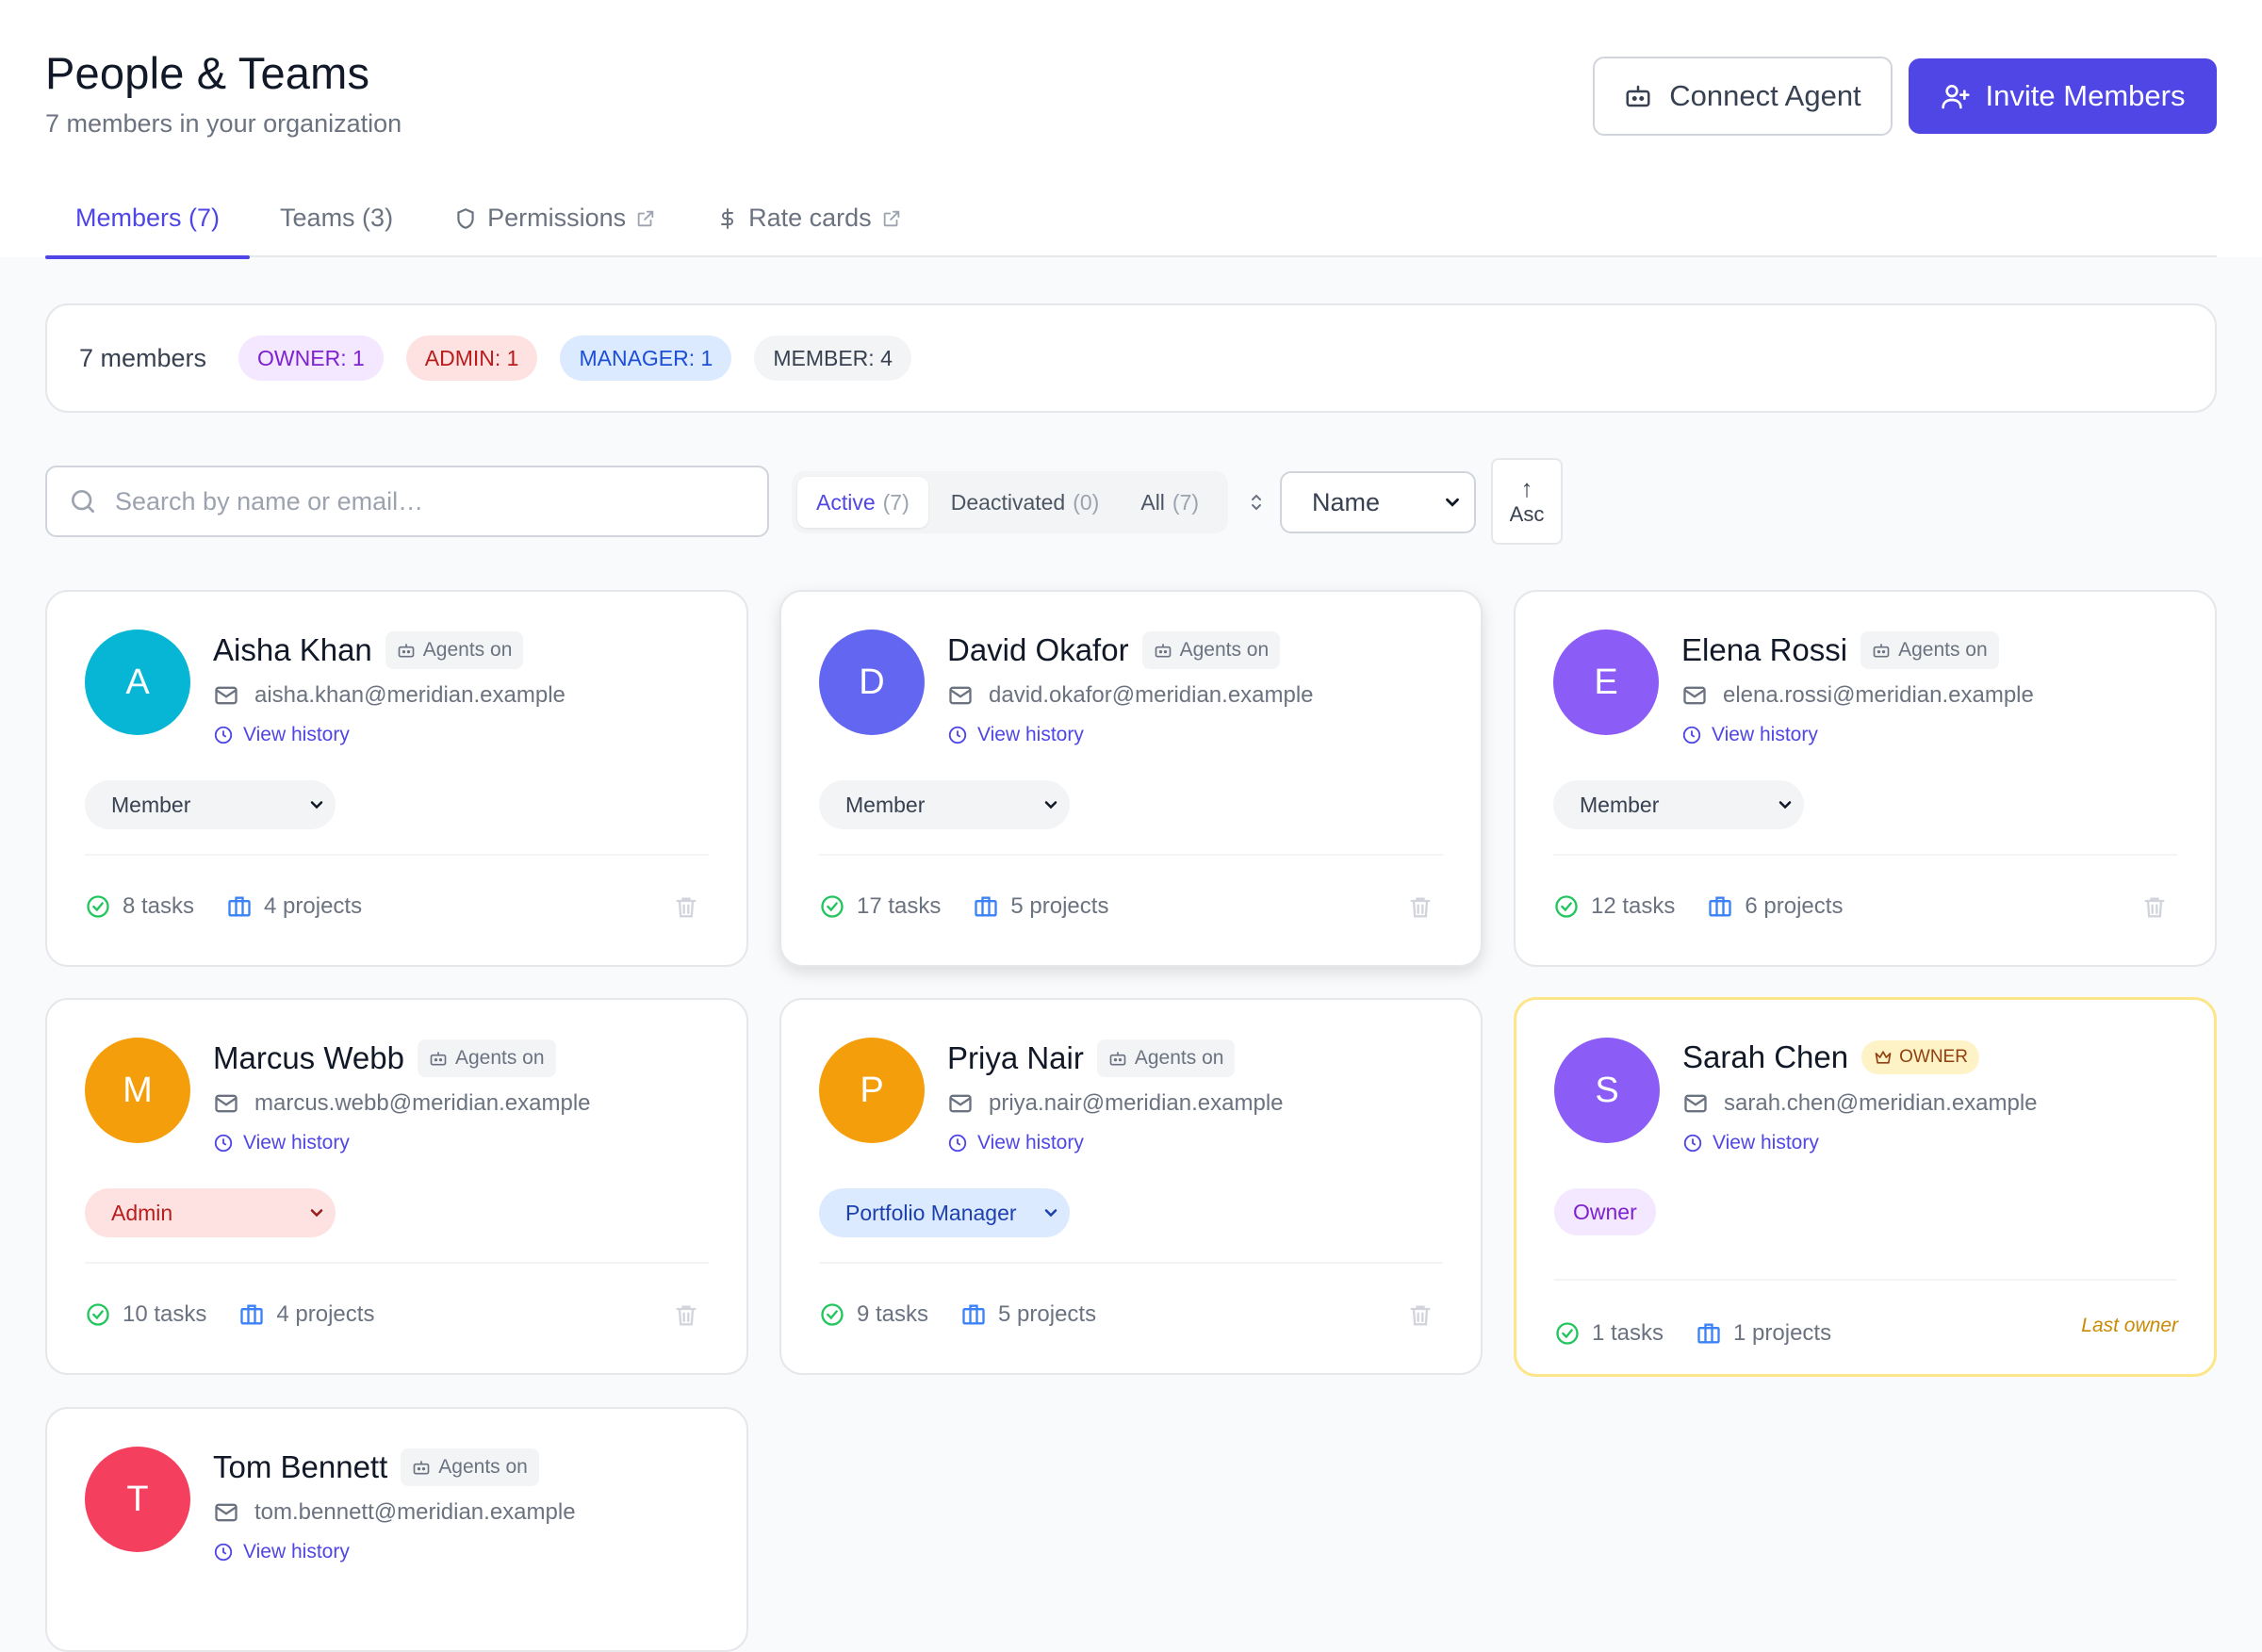 The height and width of the screenshot is (1652, 2262). What do you see at coordinates (931, 1213) in the screenshot?
I see `role-select-value: Portfolio Manager` at bounding box center [931, 1213].